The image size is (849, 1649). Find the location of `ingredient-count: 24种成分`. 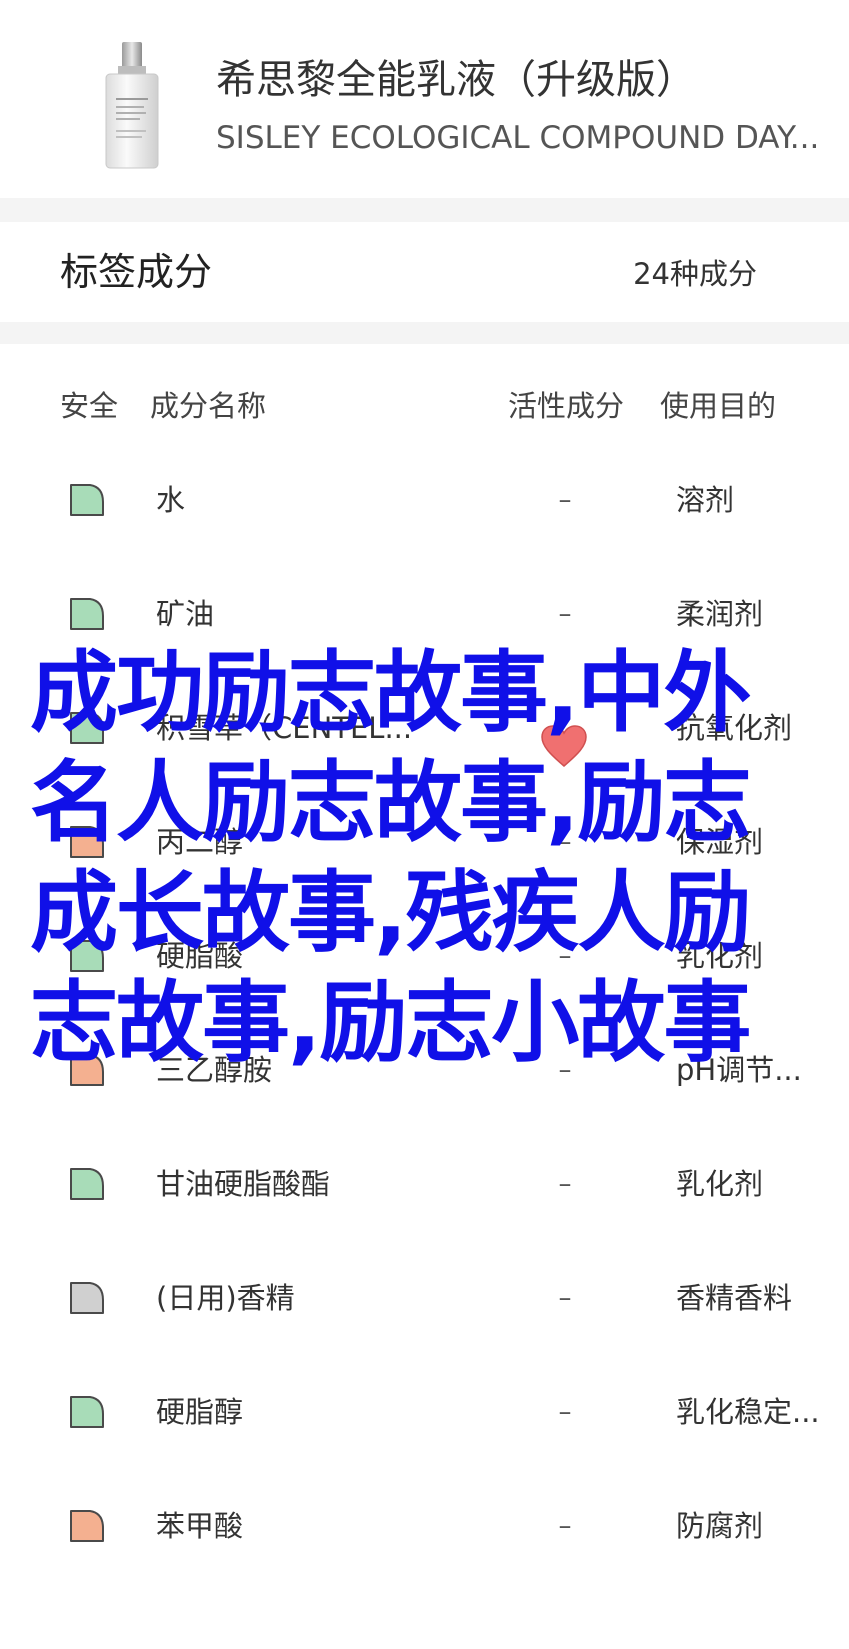

ingredient-count: 24种成分 is located at coordinates (695, 274).